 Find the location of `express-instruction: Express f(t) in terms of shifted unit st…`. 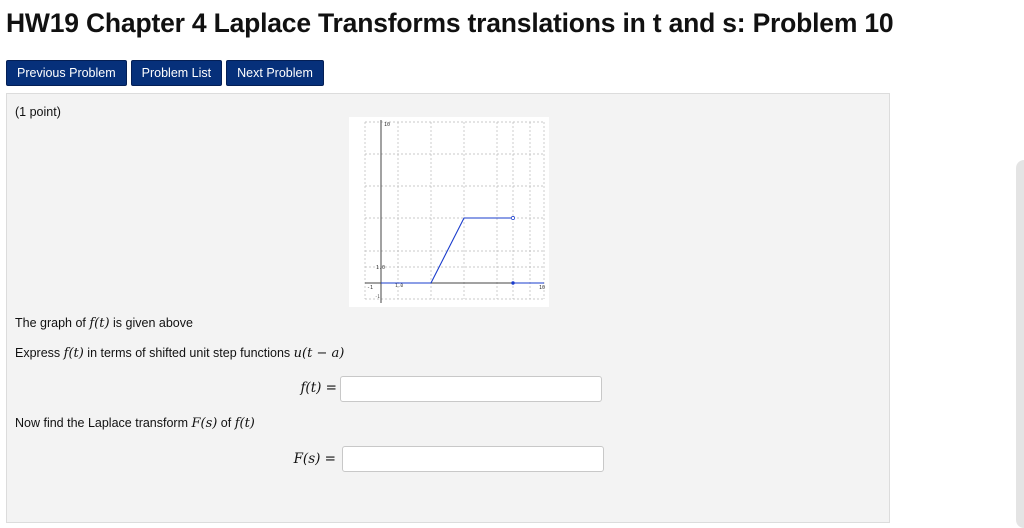

express-instruction: Express f(t) in terms of shifted unit st… is located at coordinates (179, 353).